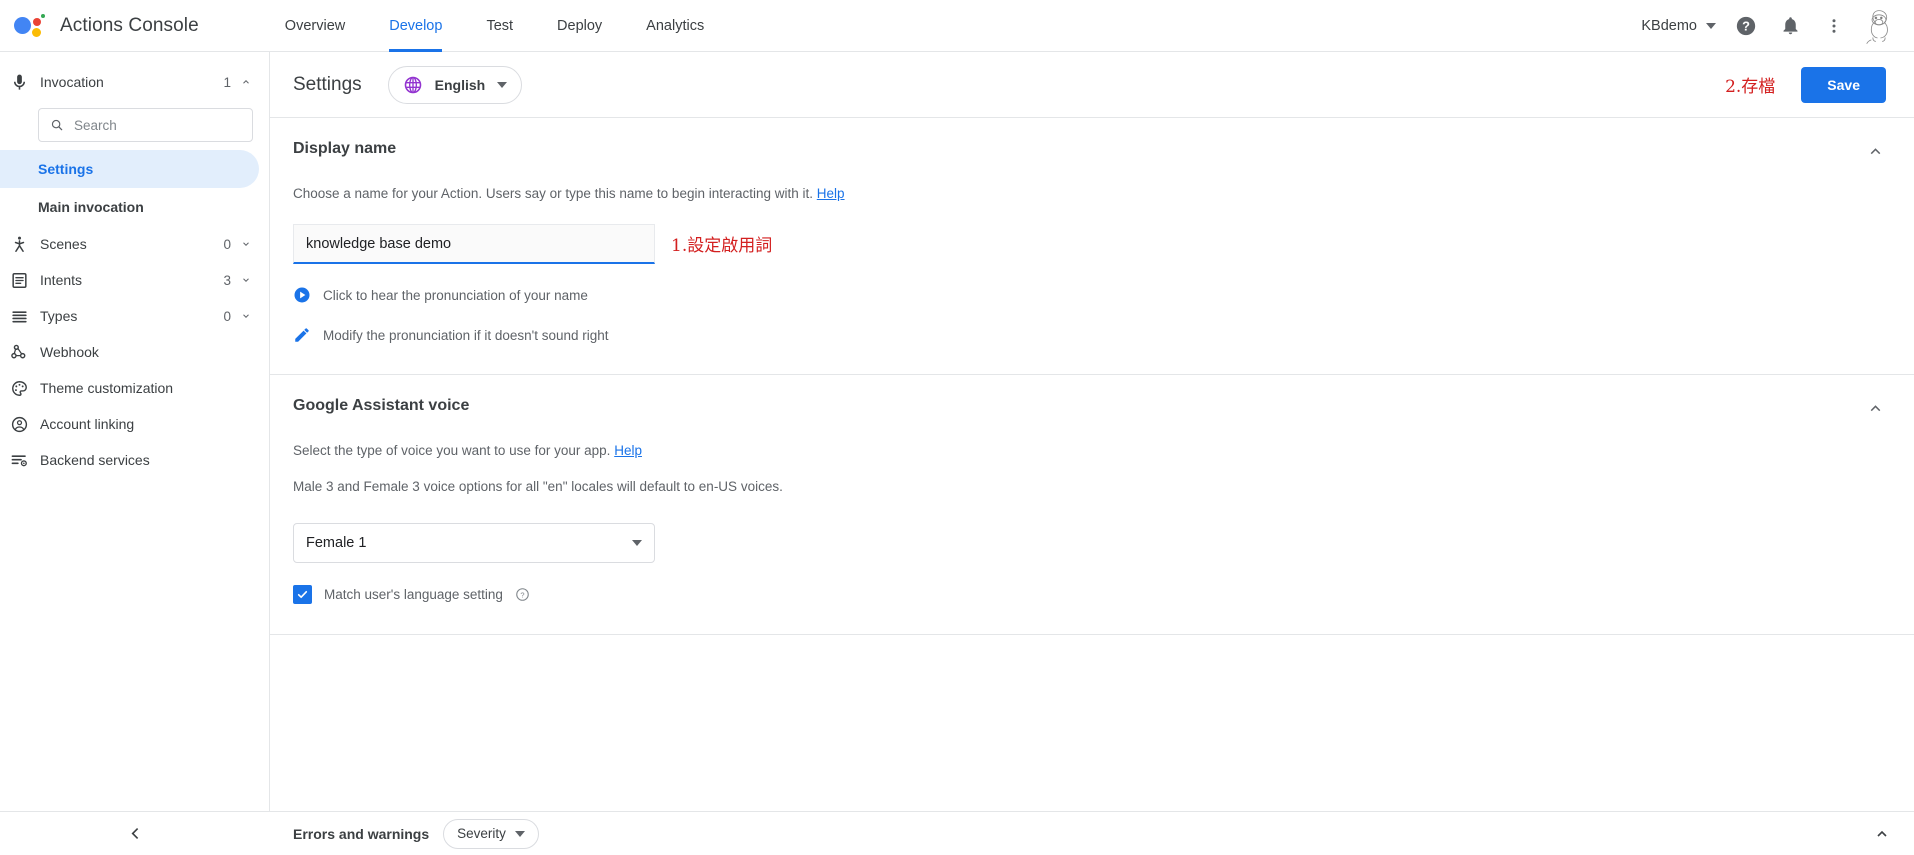  What do you see at coordinates (460, 84) in the screenshot?
I see `language-label: English` at bounding box center [460, 84].